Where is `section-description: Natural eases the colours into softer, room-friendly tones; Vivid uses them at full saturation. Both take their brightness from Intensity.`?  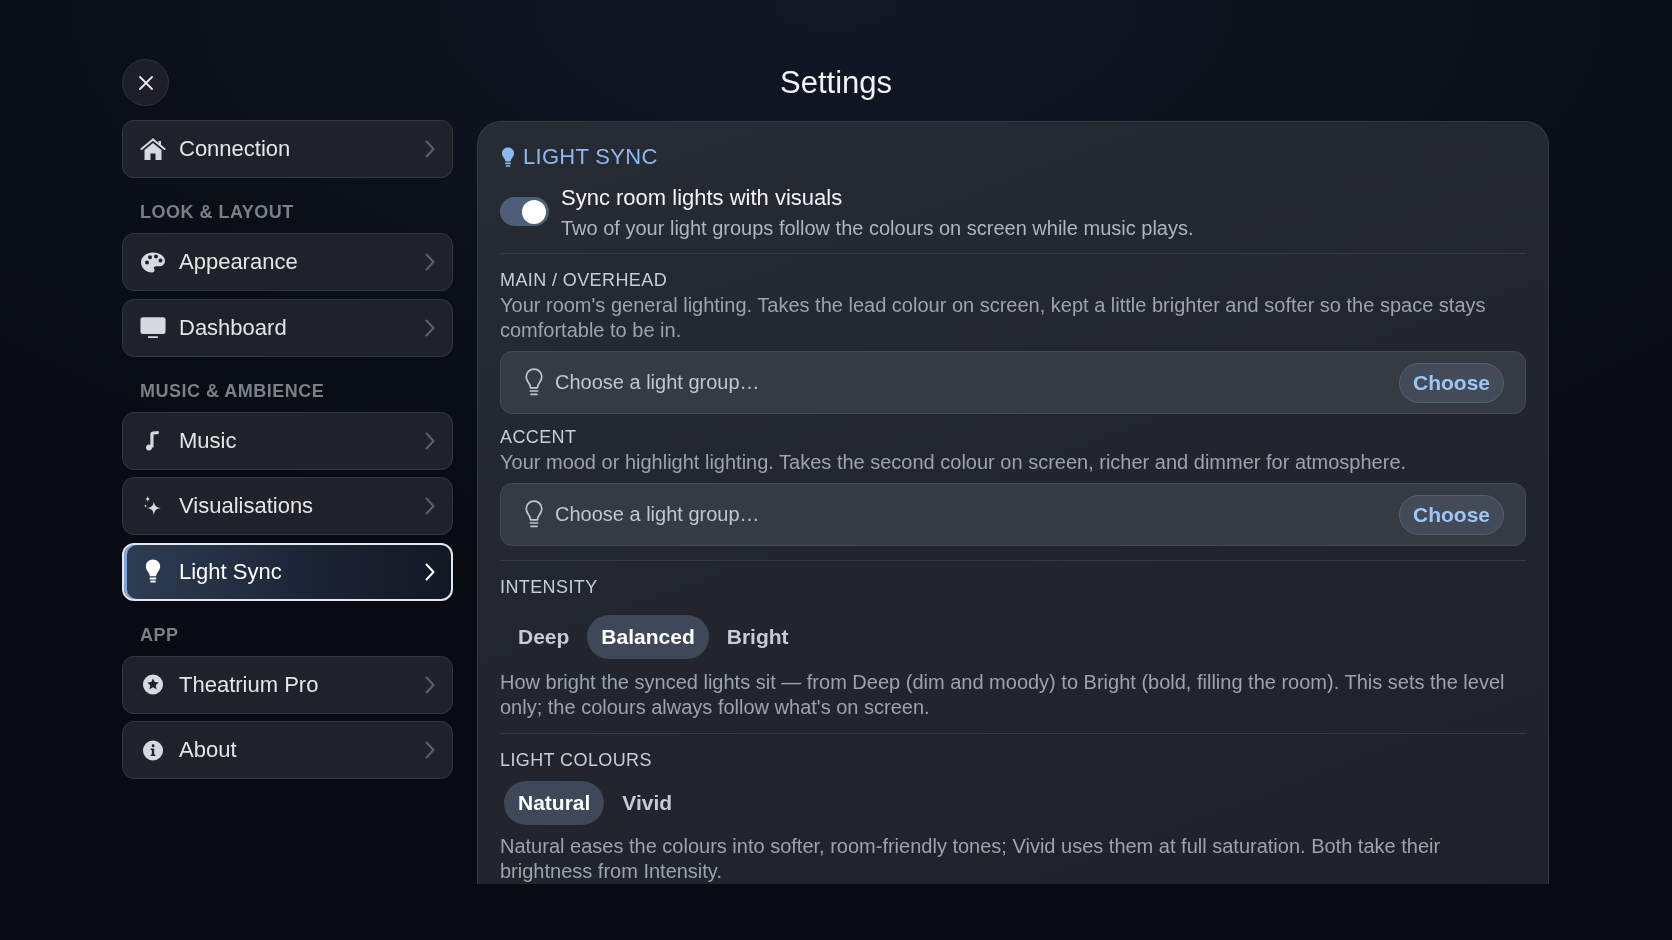 section-description: Natural eases the colours into softer, room-friendly tones; Vivid uses them at full saturation. Both take their brightness from Intensity. is located at coordinates (971, 859).